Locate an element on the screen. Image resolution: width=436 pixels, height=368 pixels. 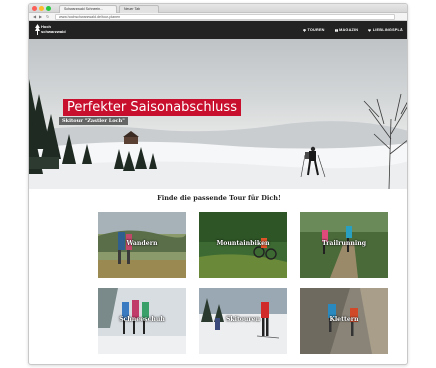
address-bar: ◀ ▶ ↻ www.hochschwarzwald.de/tour-planen is located at coordinates (218, 17).